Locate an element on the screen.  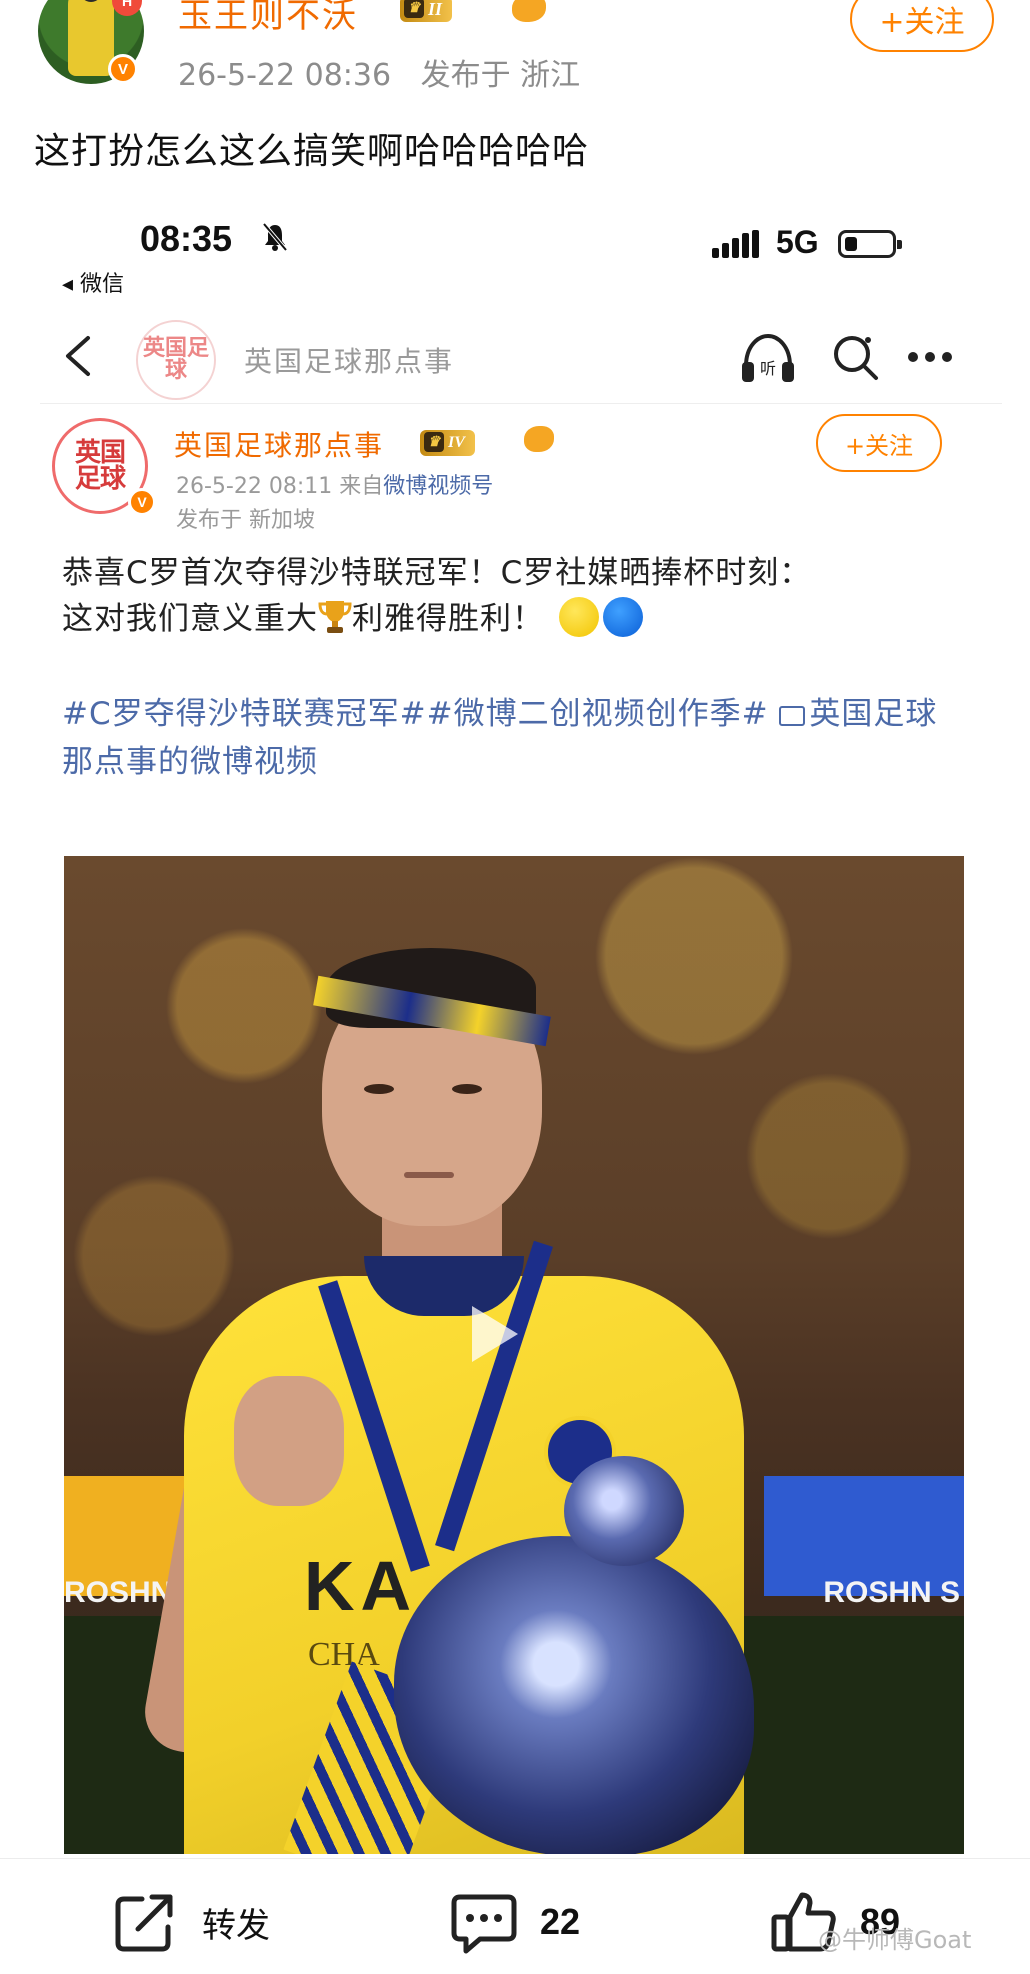
inner-fish-emoji-icon is located at coordinates (539, 439).